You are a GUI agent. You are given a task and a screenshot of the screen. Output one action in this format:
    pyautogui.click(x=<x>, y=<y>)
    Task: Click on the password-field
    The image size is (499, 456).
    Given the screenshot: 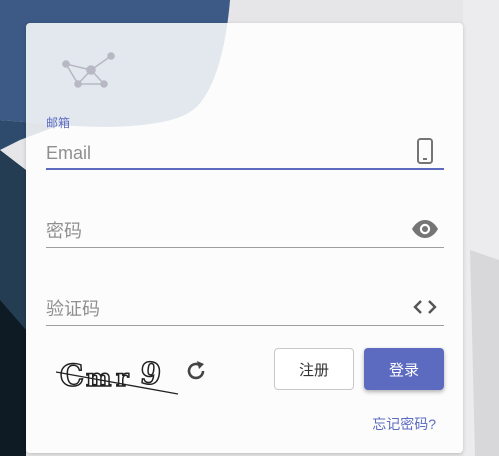 What is the action you would take?
    pyautogui.click(x=245, y=225)
    